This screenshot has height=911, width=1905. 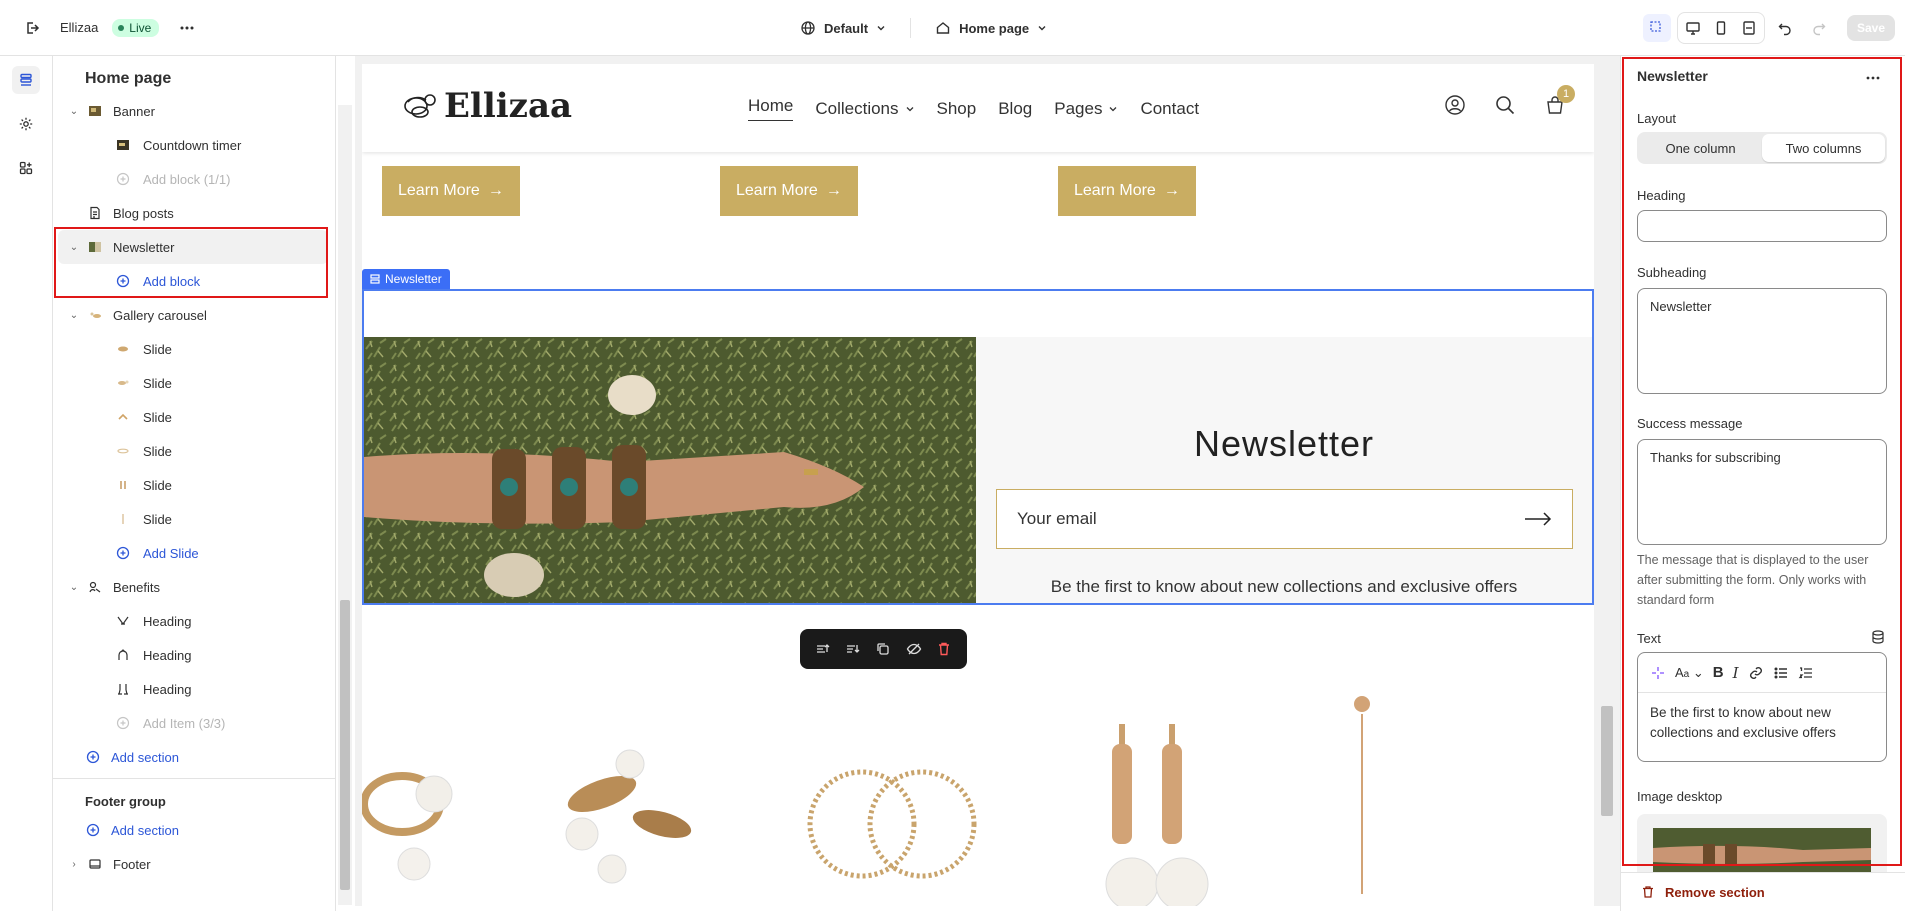 What do you see at coordinates (1559, 102) in the screenshot?
I see `cart-button: 1` at bounding box center [1559, 102].